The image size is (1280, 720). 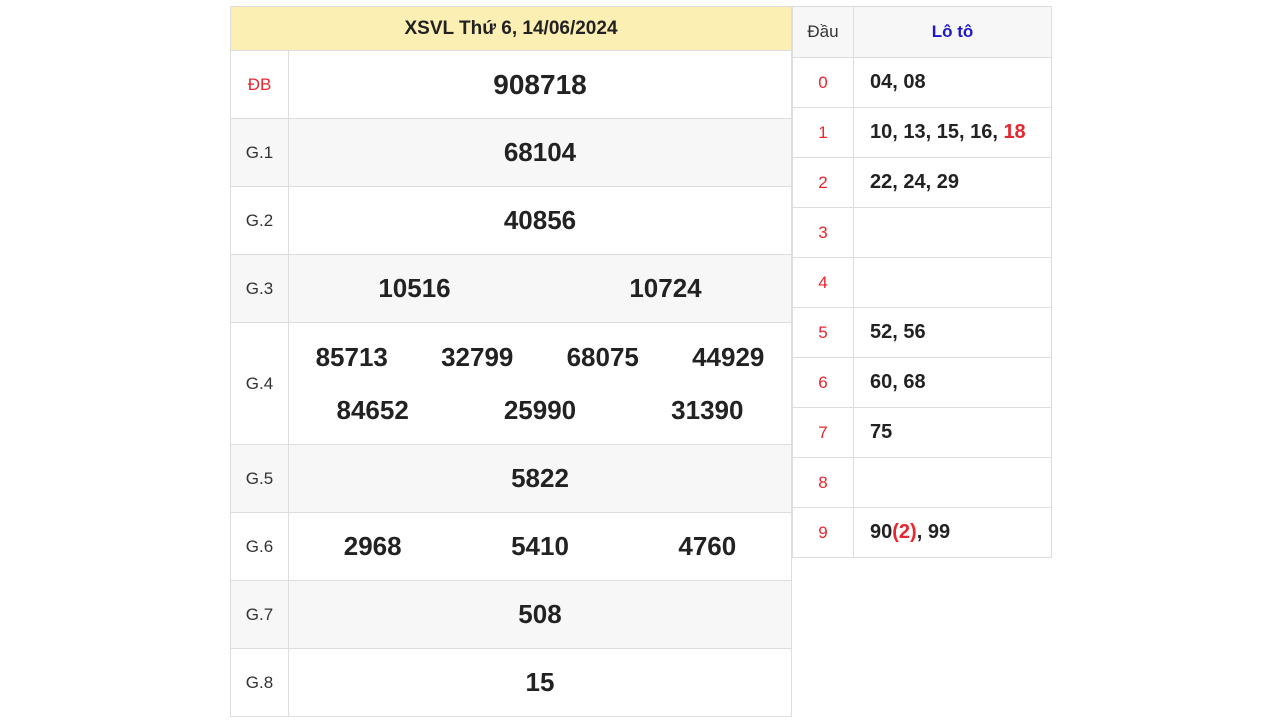 What do you see at coordinates (952, 32) in the screenshot?
I see `header-loto: Lô tô` at bounding box center [952, 32].